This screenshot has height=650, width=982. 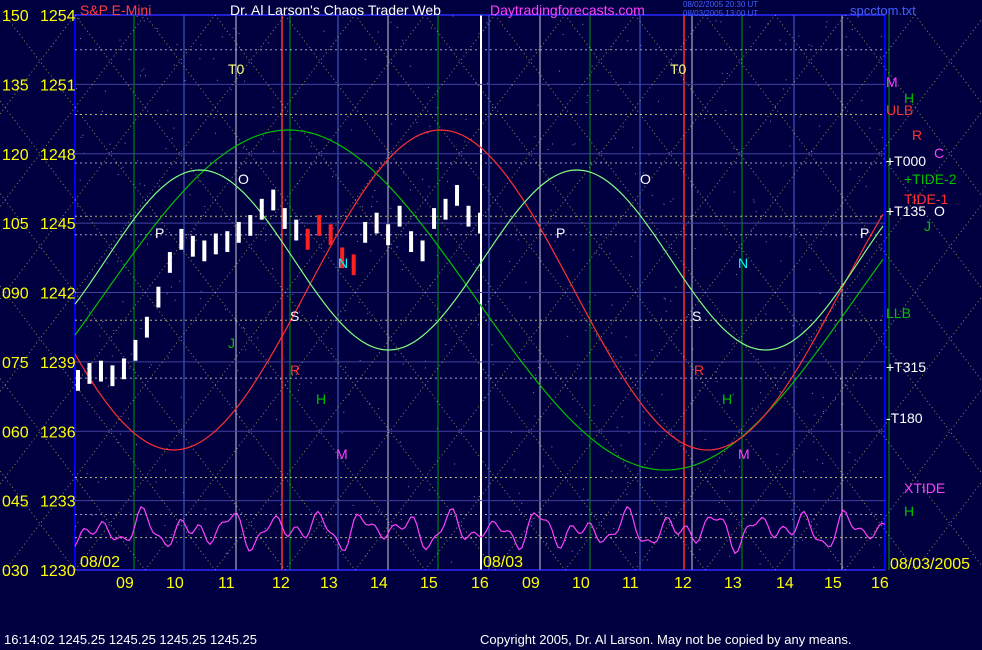 What do you see at coordinates (15, 432) in the screenshot?
I see `y-tick-left: 060` at bounding box center [15, 432].